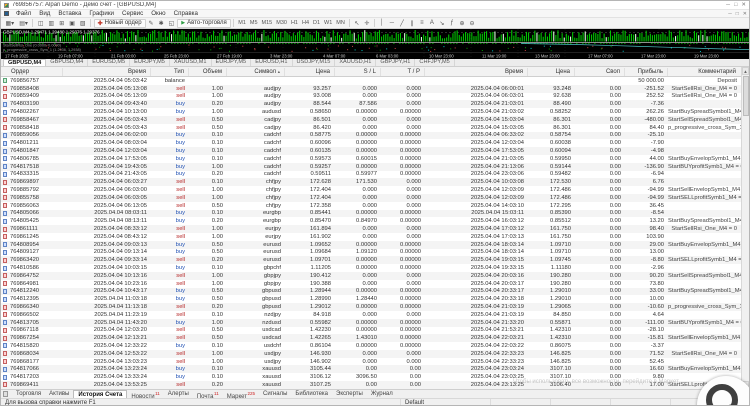  What do you see at coordinates (100, 394) in the screenshot?
I see `tab-История Счета: История Счета` at bounding box center [100, 394].